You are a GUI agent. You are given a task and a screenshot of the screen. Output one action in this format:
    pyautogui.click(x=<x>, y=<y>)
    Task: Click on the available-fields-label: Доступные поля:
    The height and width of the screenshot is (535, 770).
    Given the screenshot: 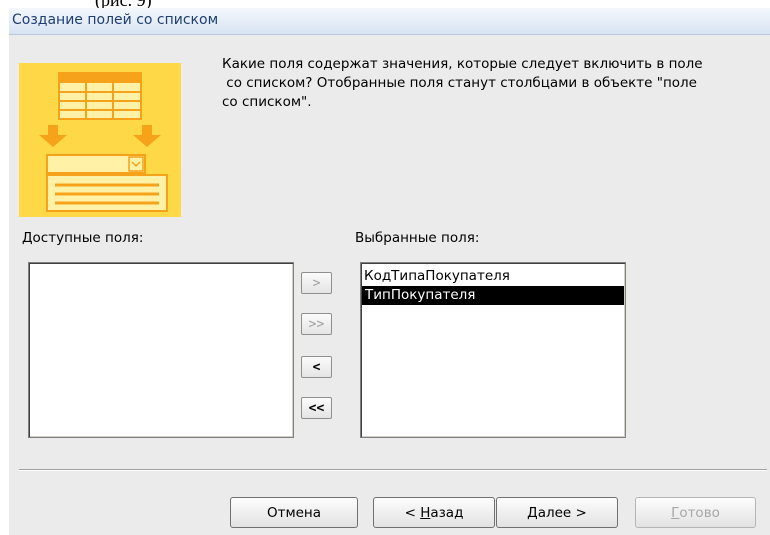 What is the action you would take?
    pyautogui.click(x=83, y=238)
    